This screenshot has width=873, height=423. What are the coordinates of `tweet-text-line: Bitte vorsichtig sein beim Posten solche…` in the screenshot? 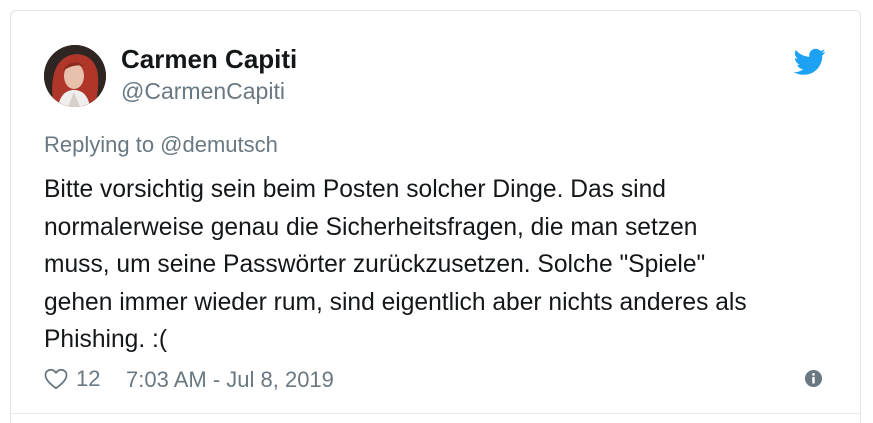 It's located at (355, 189).